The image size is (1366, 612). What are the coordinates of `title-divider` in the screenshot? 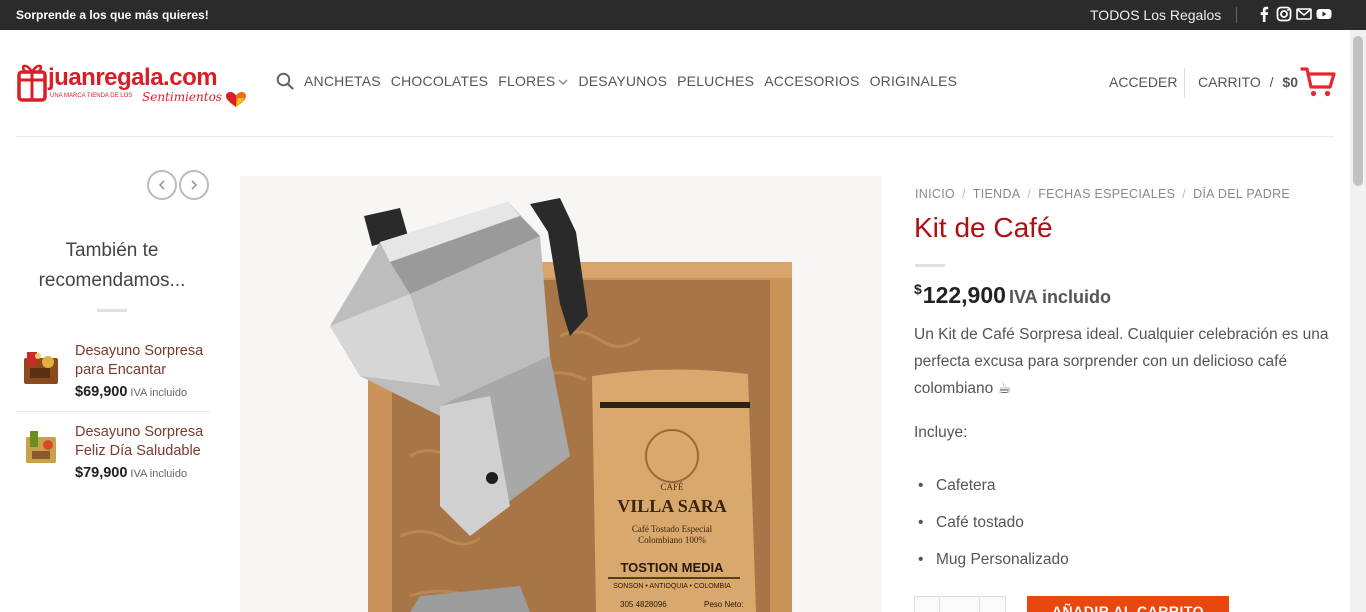 It's located at (930, 265).